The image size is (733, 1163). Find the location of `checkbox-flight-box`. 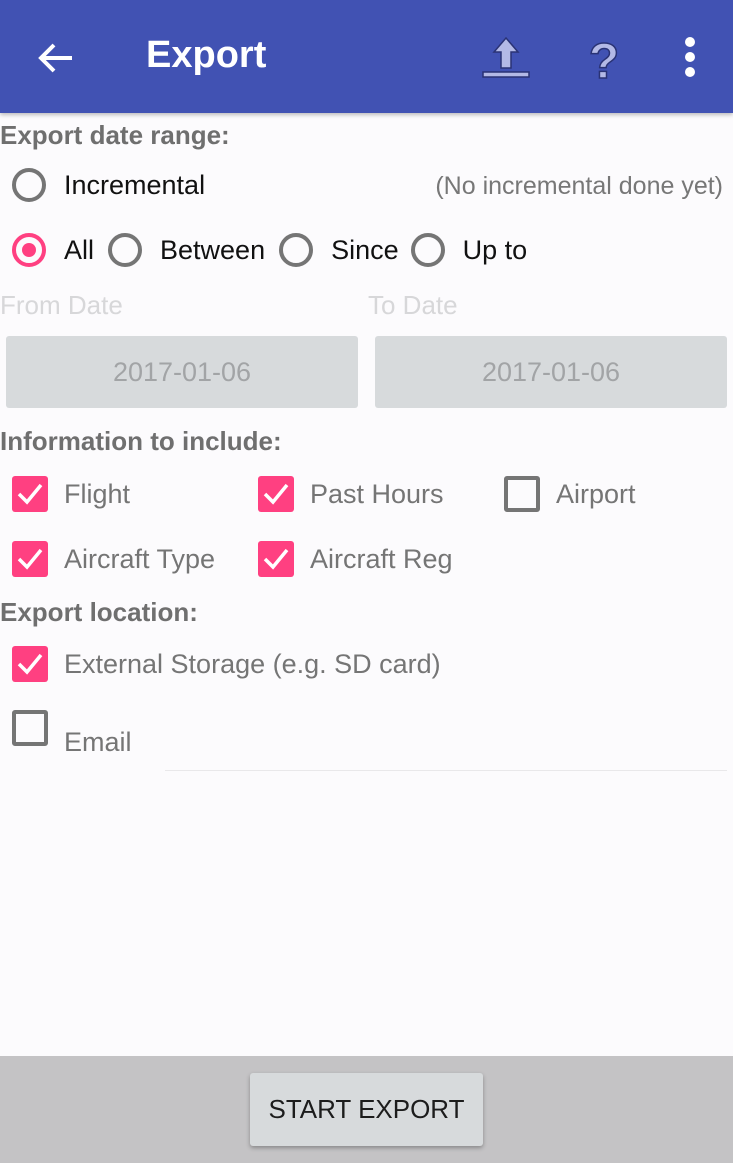

checkbox-flight-box is located at coordinates (30, 494).